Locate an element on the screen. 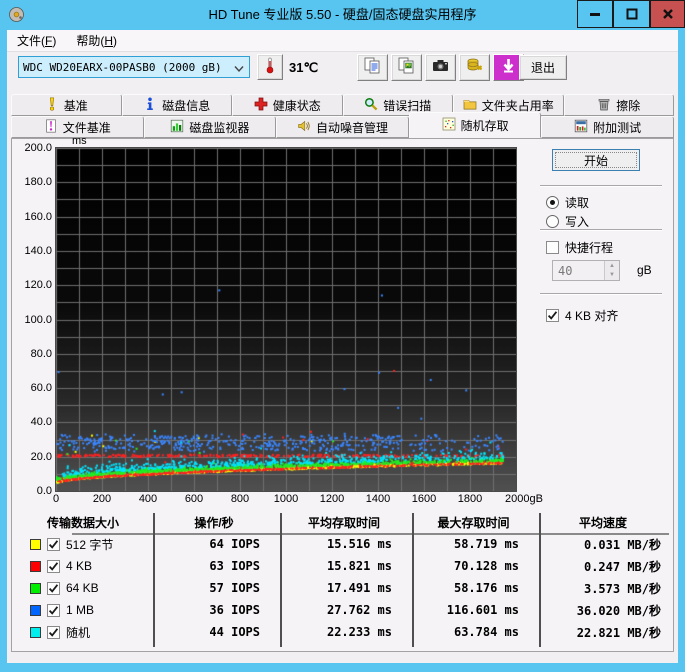 This screenshot has width=685, height=672. series-toggle: 1 MB is located at coordinates (83, 610).